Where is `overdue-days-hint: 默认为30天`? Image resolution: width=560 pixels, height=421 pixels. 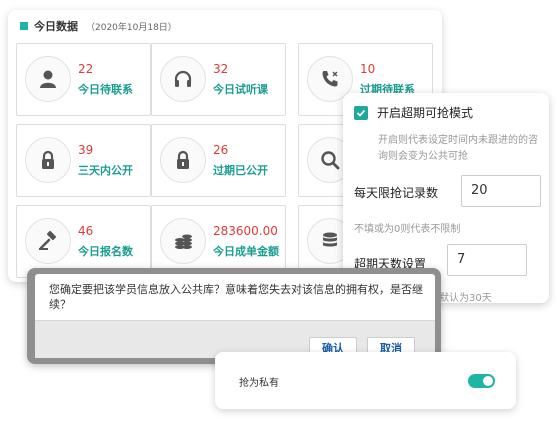
overdue-days-hint: 默认为30天 is located at coordinates (465, 298).